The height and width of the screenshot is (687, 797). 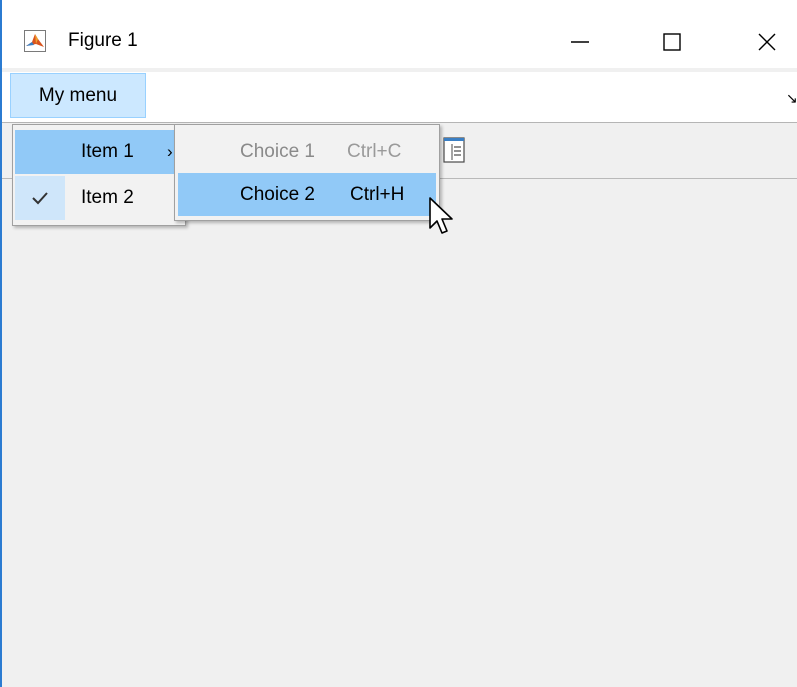 I want to click on my-menu-button: My menu, so click(x=78, y=95).